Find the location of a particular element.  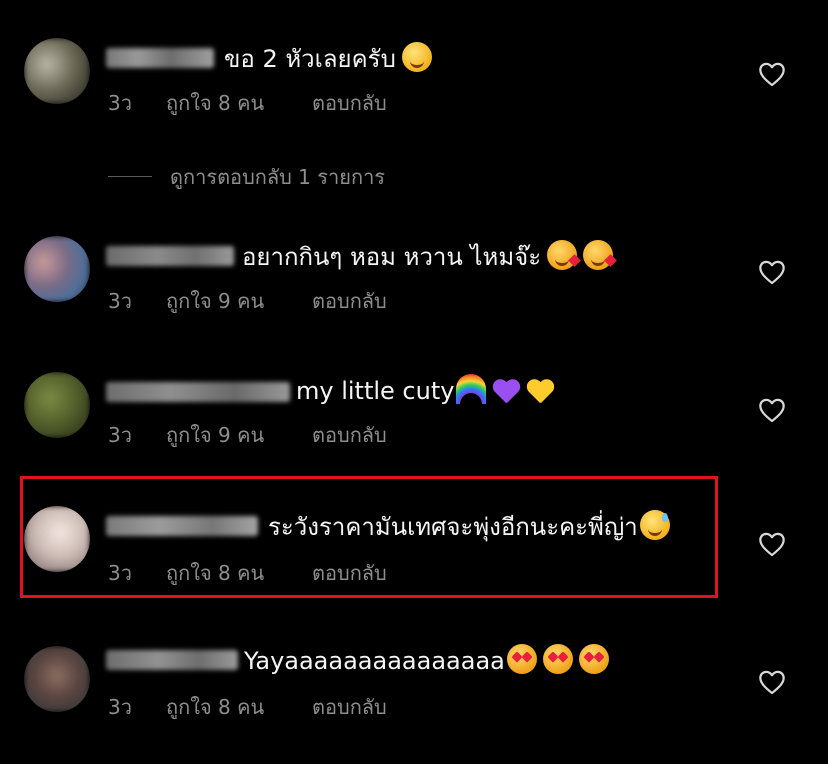

comment-text: อยากกินๆ หอม หวาน ไหมจ๊ะ is located at coordinates (428, 256).